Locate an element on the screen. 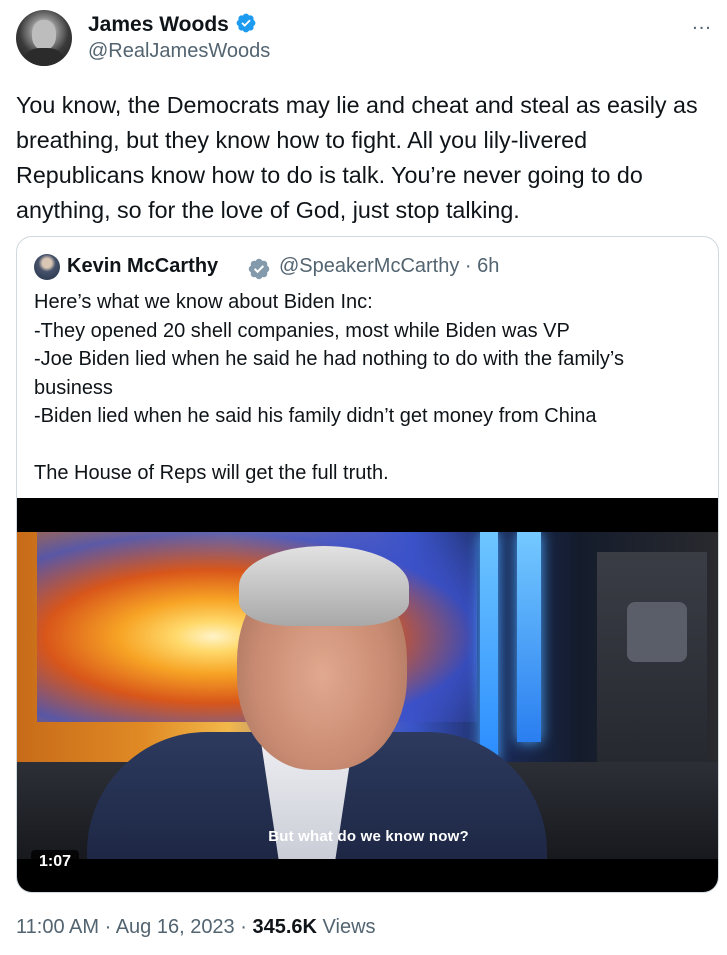  video-duration-badge: 1:07 is located at coordinates (55, 862).